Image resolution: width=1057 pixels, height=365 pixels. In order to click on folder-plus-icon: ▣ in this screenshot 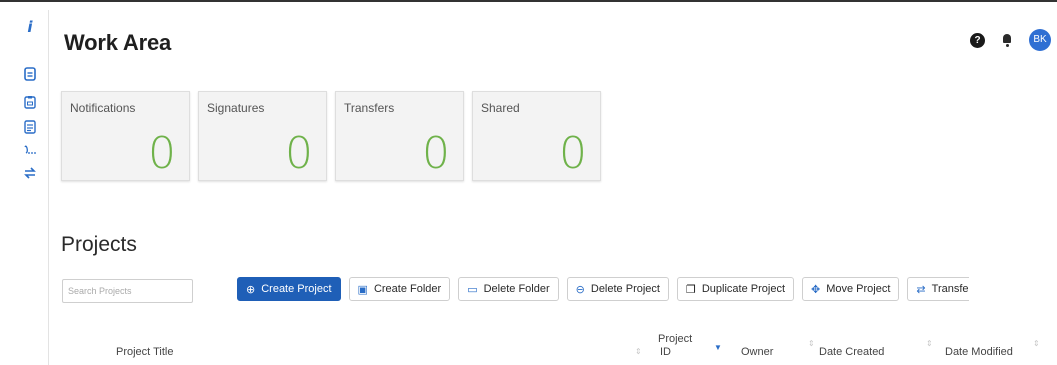, I will do `click(362, 289)`.